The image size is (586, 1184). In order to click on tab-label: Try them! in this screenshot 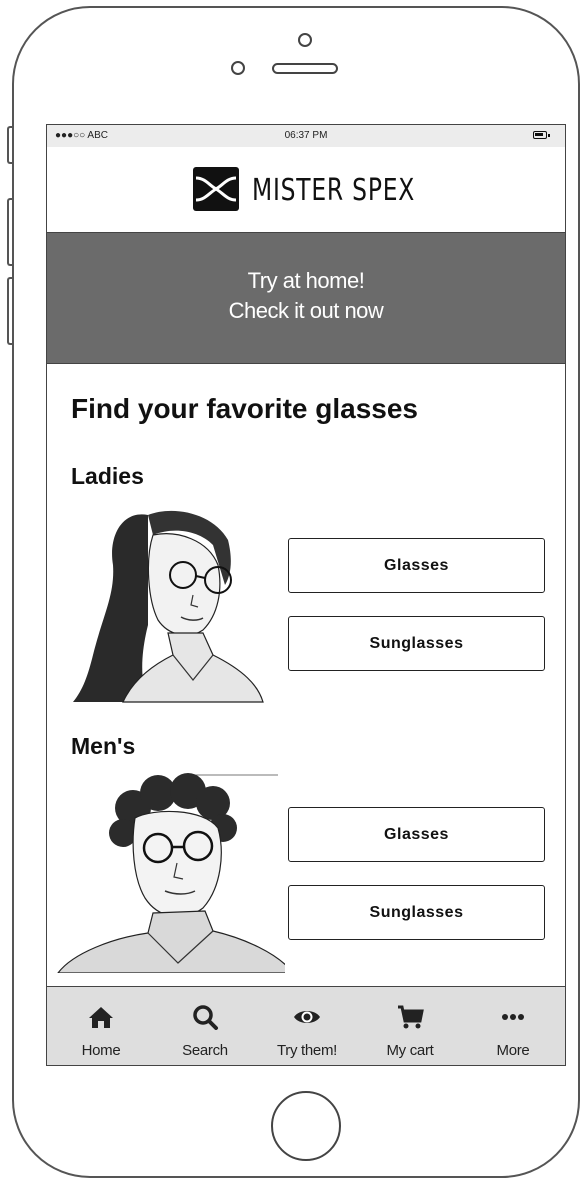, I will do `click(307, 1050)`.